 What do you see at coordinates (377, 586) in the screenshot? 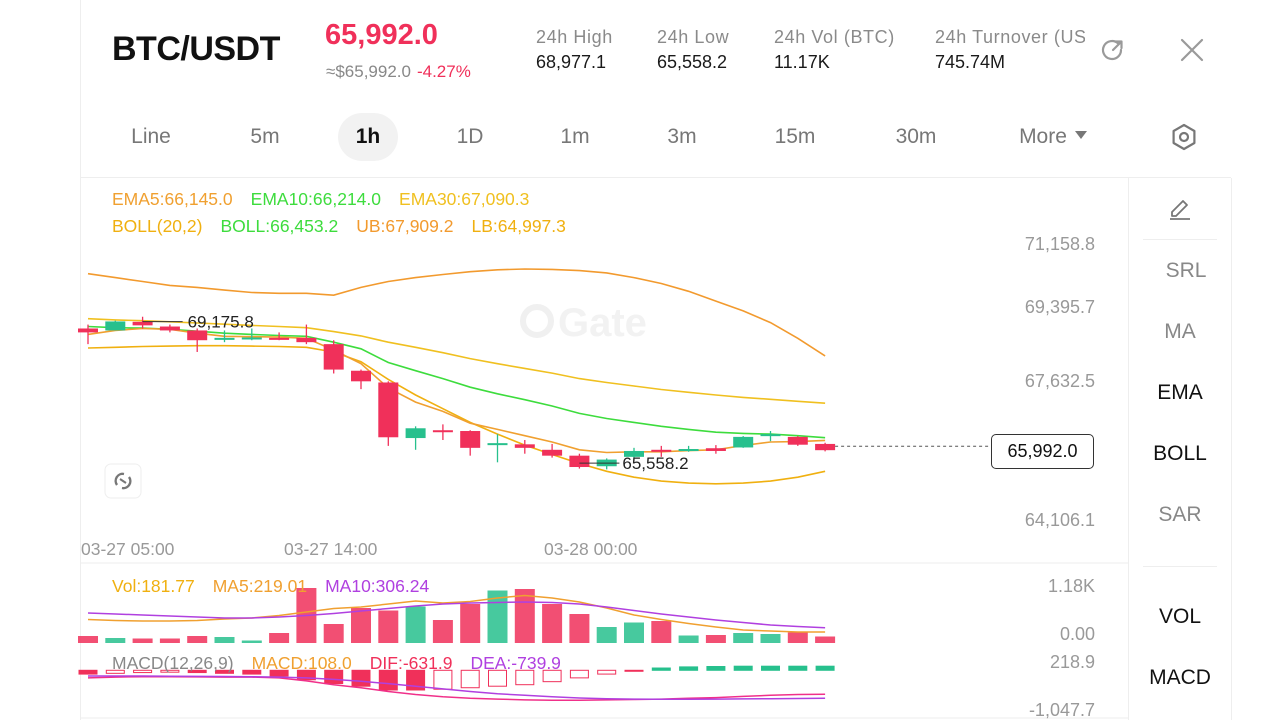
I see `vol-ma10-value: MA10:306.24` at bounding box center [377, 586].